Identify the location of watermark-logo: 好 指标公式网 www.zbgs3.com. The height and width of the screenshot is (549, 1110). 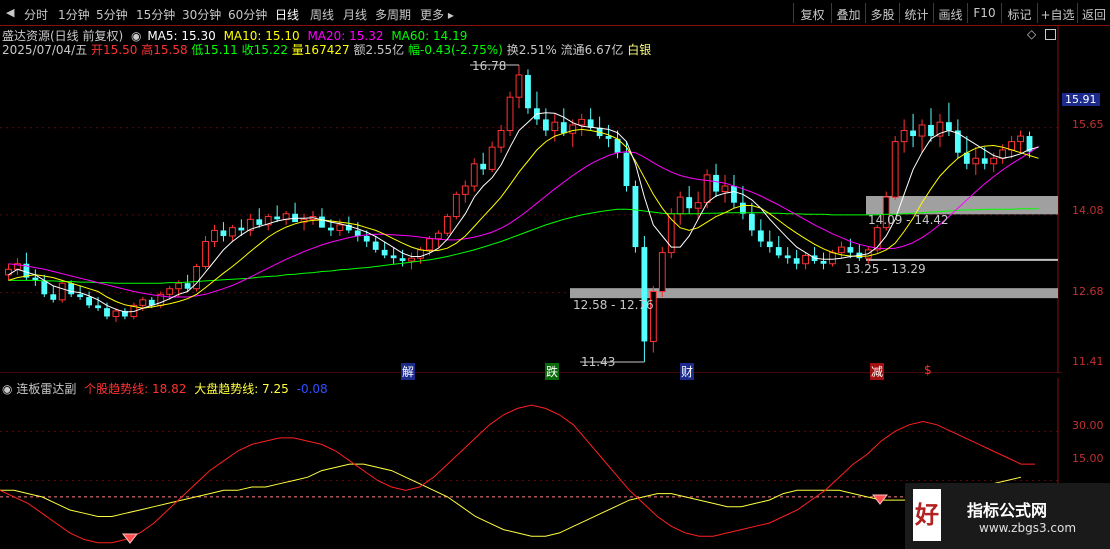
(1007, 516).